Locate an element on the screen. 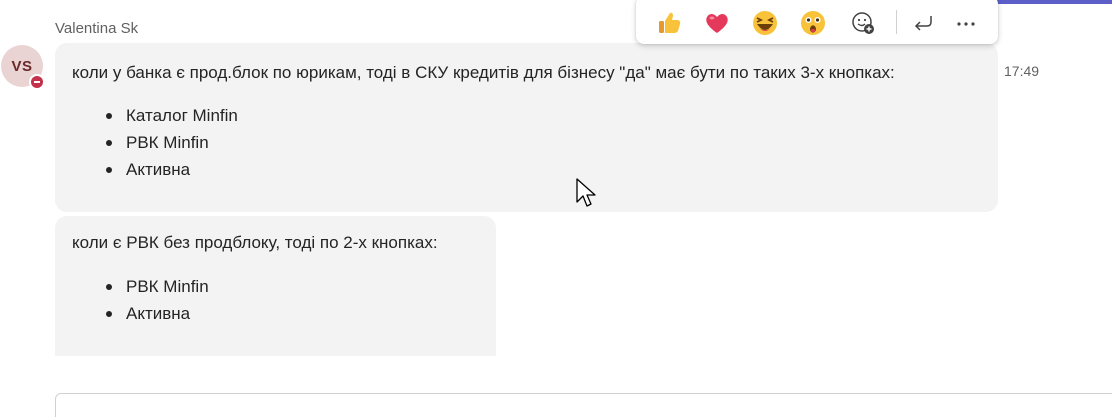  add-reaction-button is located at coordinates (863, 23).